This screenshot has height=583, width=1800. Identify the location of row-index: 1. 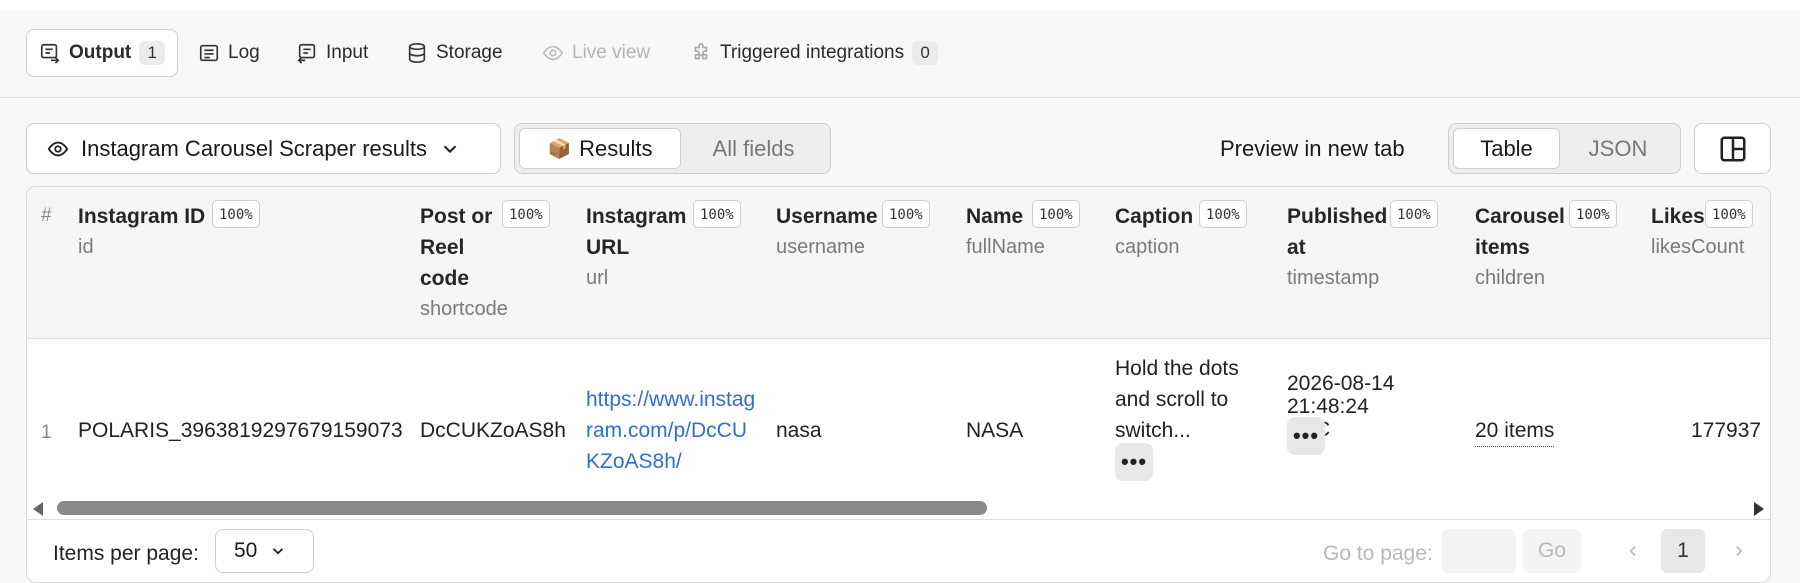
(46, 432).